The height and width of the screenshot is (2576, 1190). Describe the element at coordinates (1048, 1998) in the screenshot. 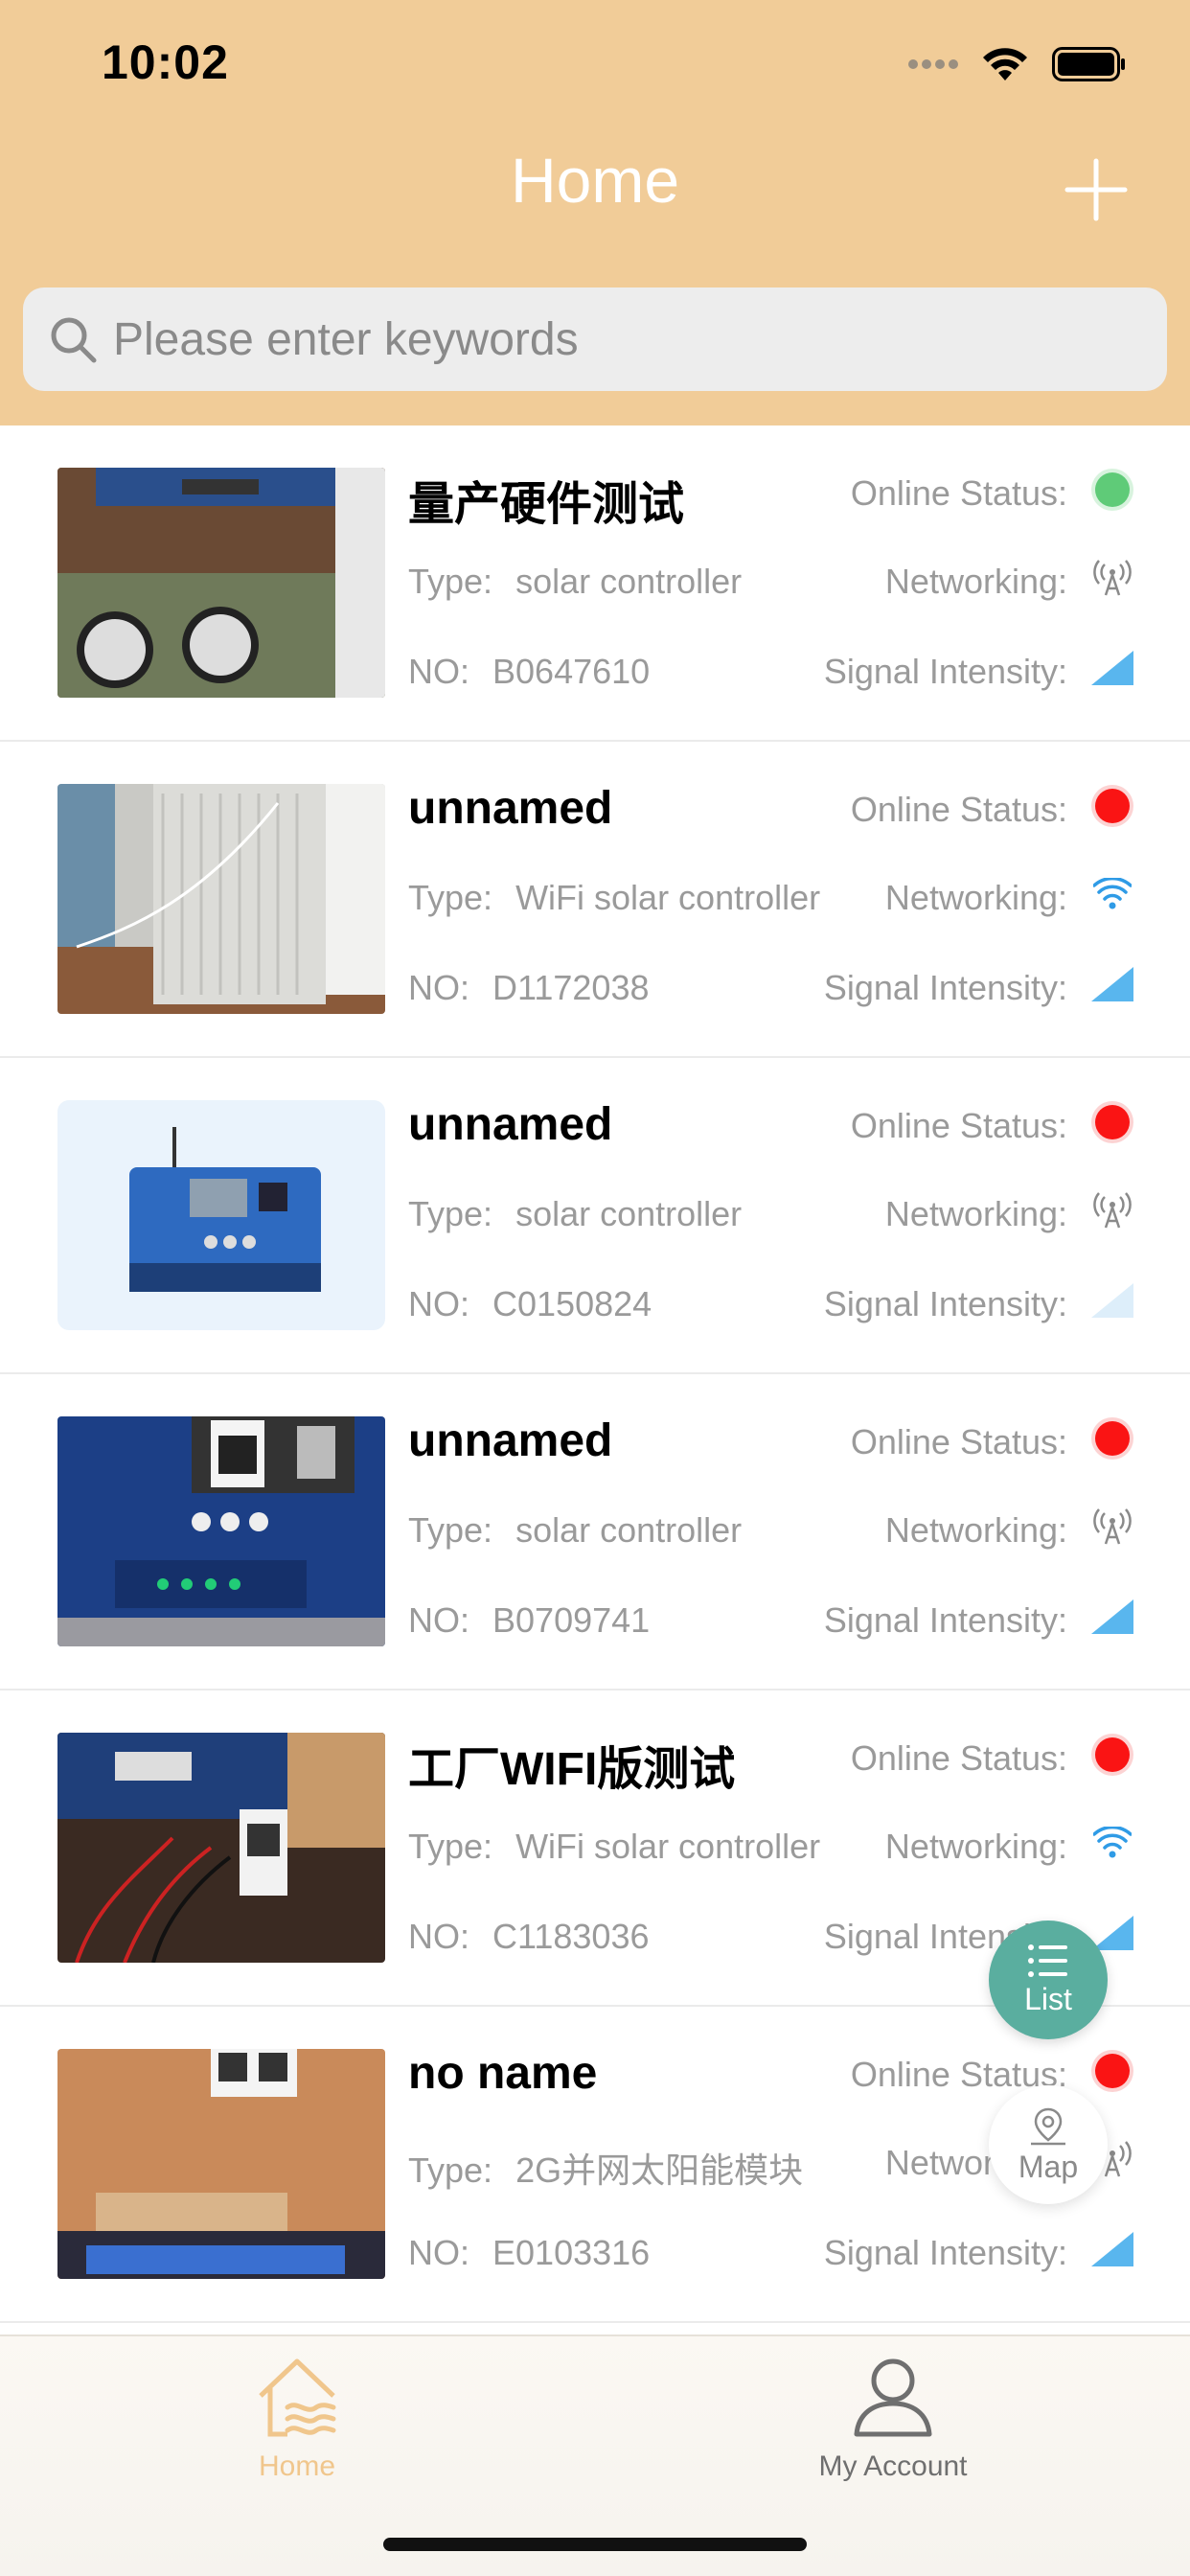

I see `list-view-label: List` at that location.